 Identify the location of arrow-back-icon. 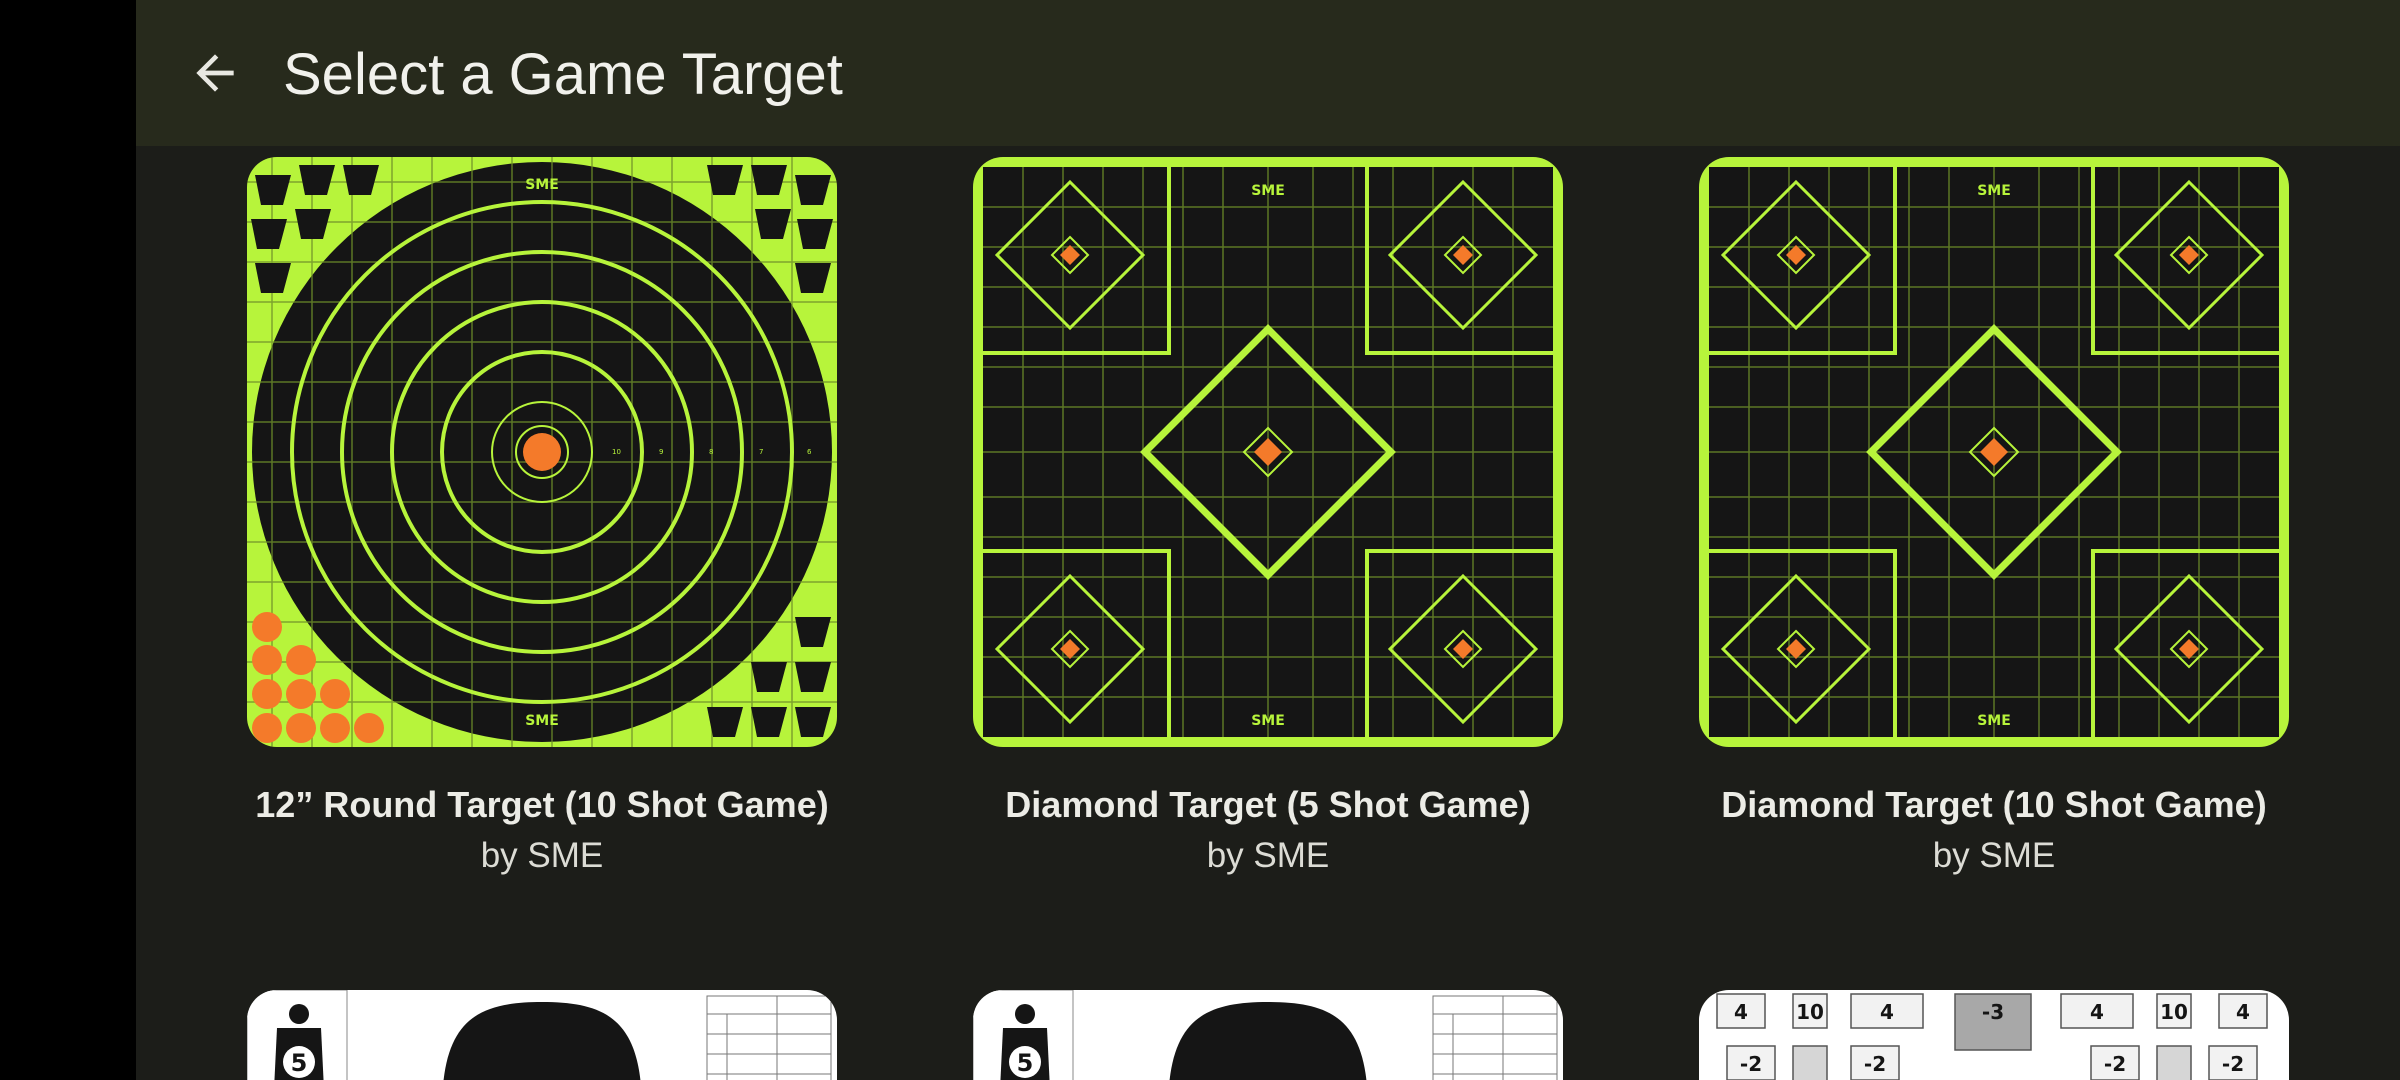
(215, 73).